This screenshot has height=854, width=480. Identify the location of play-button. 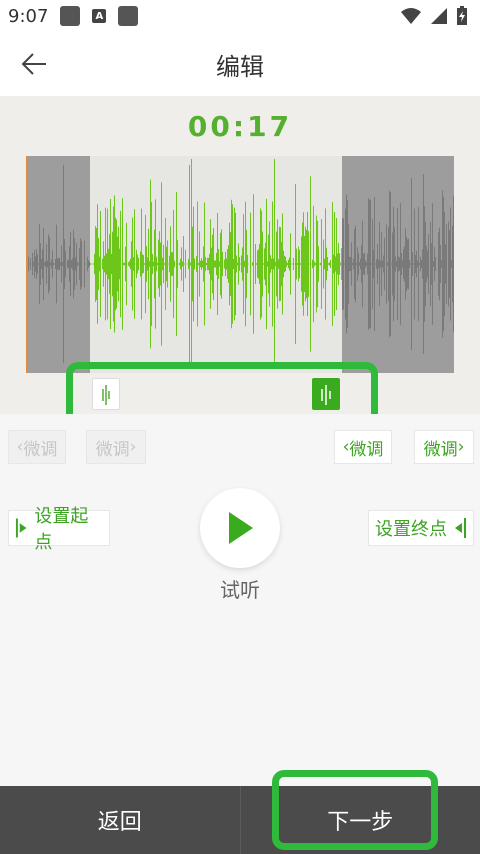
(240, 528).